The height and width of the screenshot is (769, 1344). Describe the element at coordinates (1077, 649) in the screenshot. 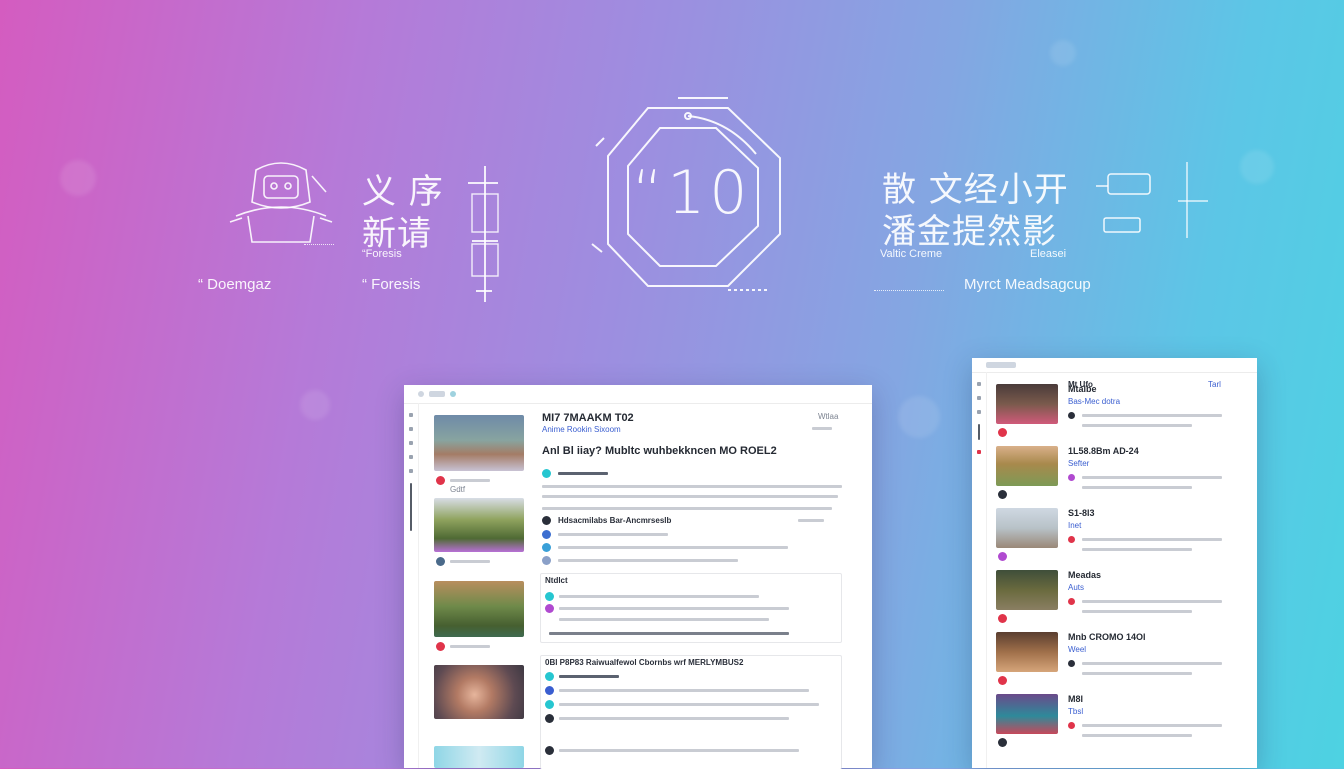

I see `item-meta: Weel` at that location.